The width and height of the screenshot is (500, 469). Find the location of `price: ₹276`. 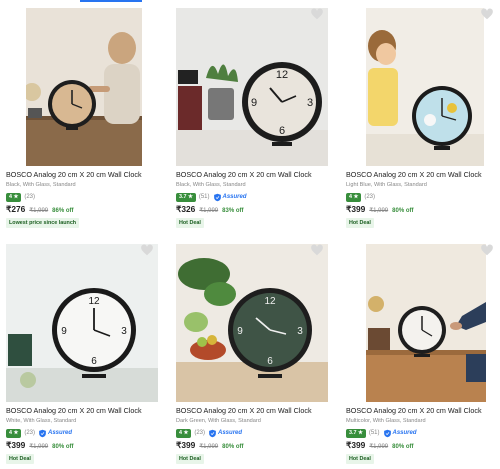

price: ₹276 is located at coordinates (16, 209).